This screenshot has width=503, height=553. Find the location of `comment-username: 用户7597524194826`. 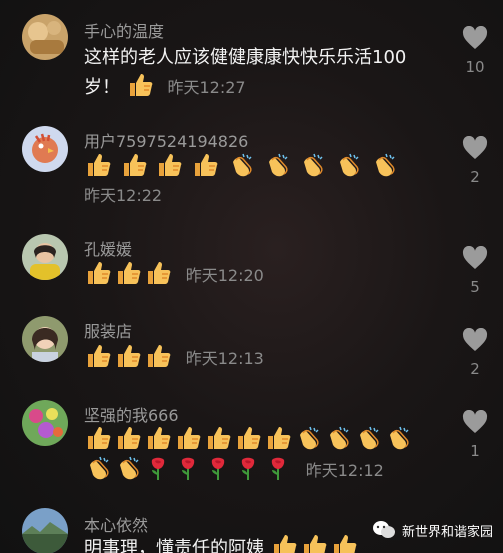

comment-username: 用户7597524194826 is located at coordinates (166, 140).